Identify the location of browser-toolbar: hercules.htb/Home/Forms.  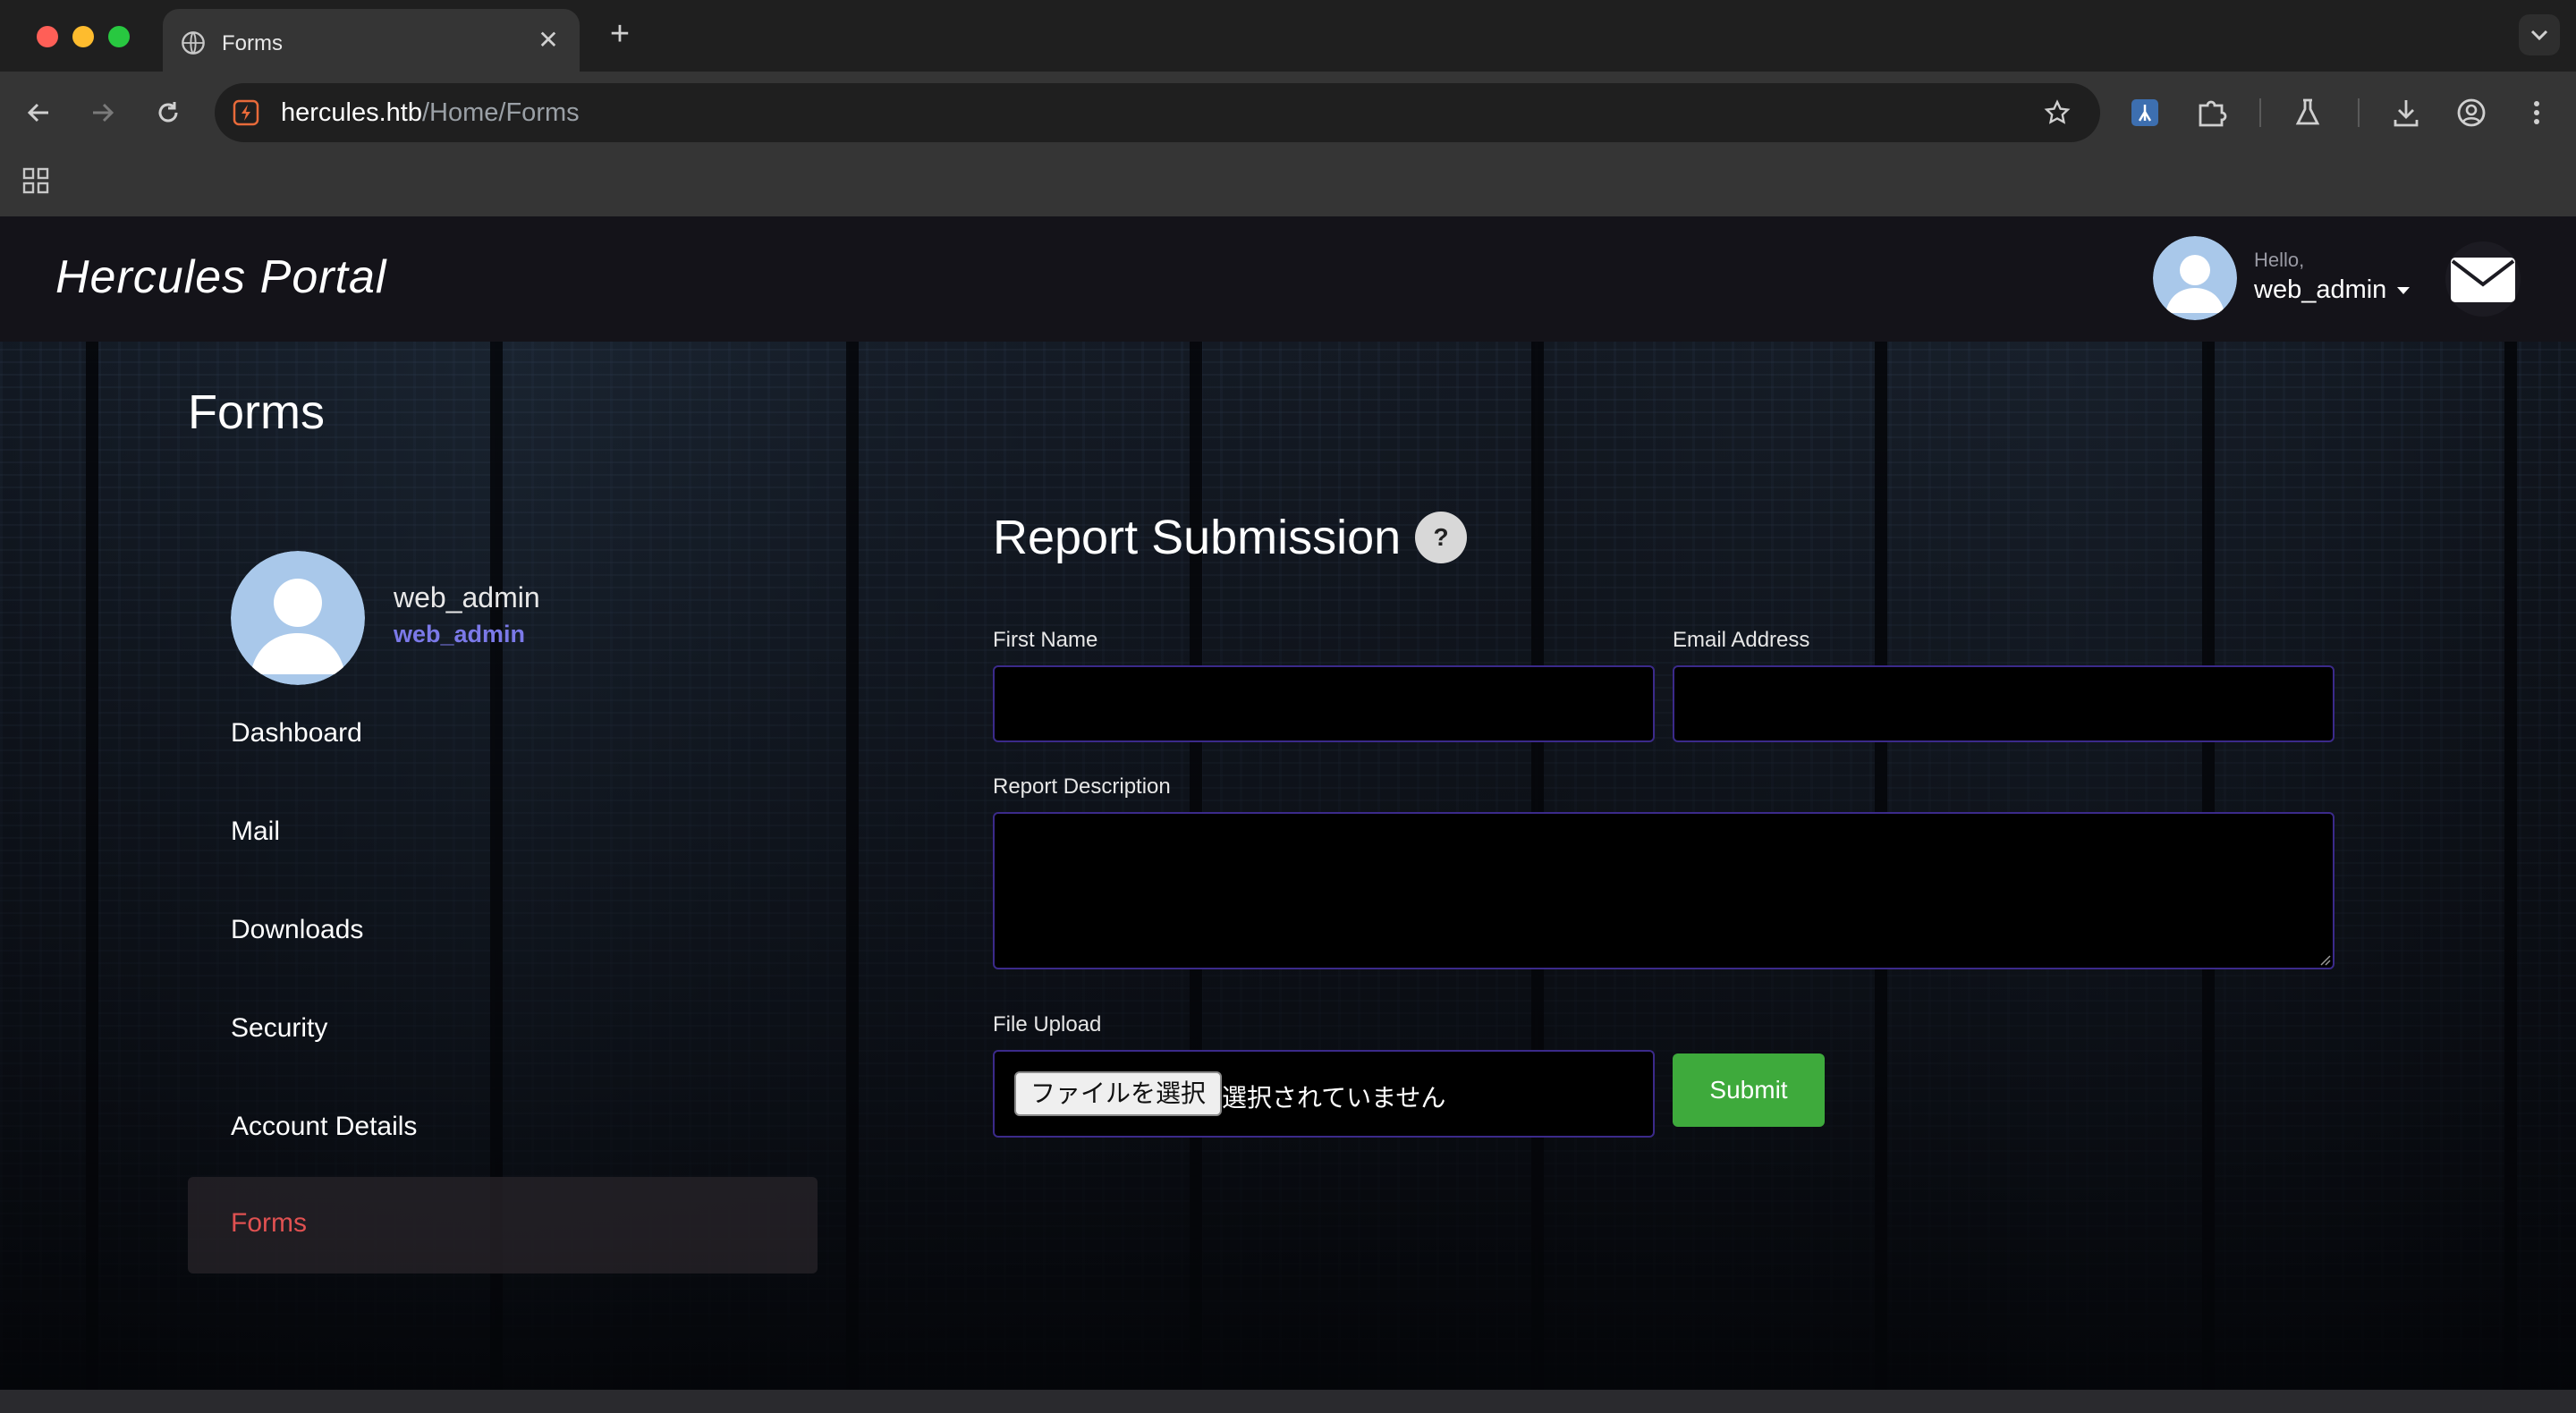
(1288, 113).